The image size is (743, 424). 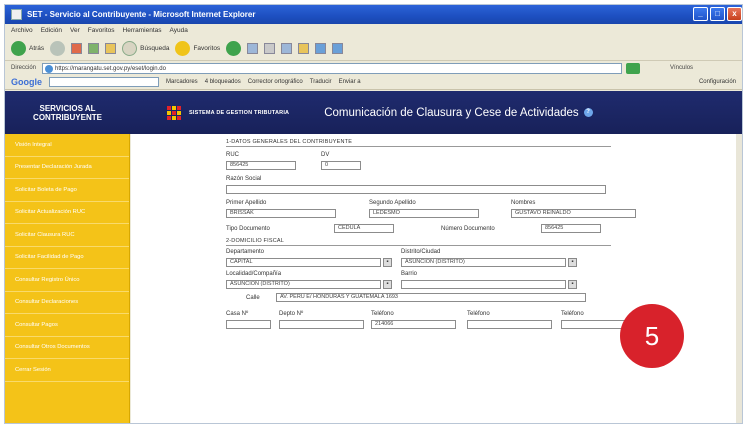 I want to click on sidebar-item-solicitar-boleta: Solicitar Boleta de Pago, so click(x=67, y=190).